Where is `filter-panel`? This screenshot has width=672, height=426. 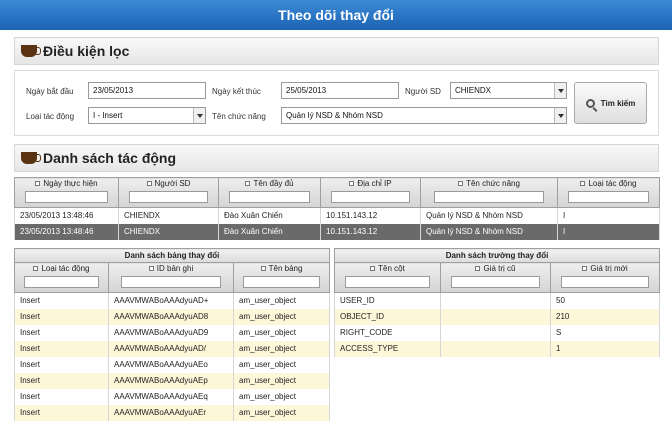
filter-panel is located at coordinates (336, 103).